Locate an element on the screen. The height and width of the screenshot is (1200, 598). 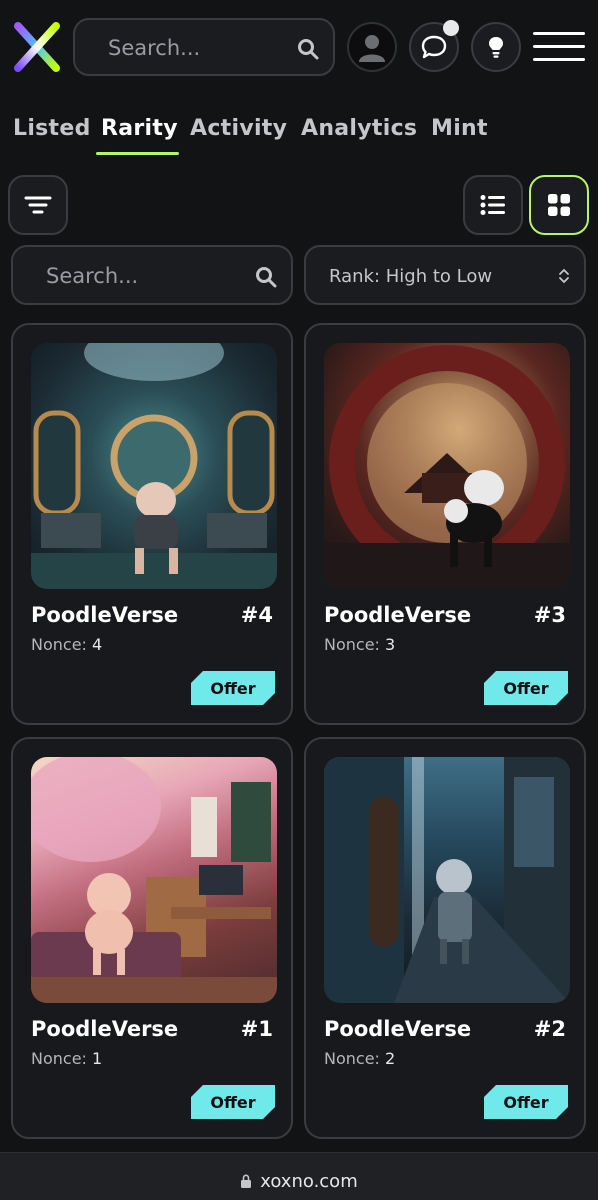
sort-select-value: Rank: High to Low is located at coordinates (411, 276).